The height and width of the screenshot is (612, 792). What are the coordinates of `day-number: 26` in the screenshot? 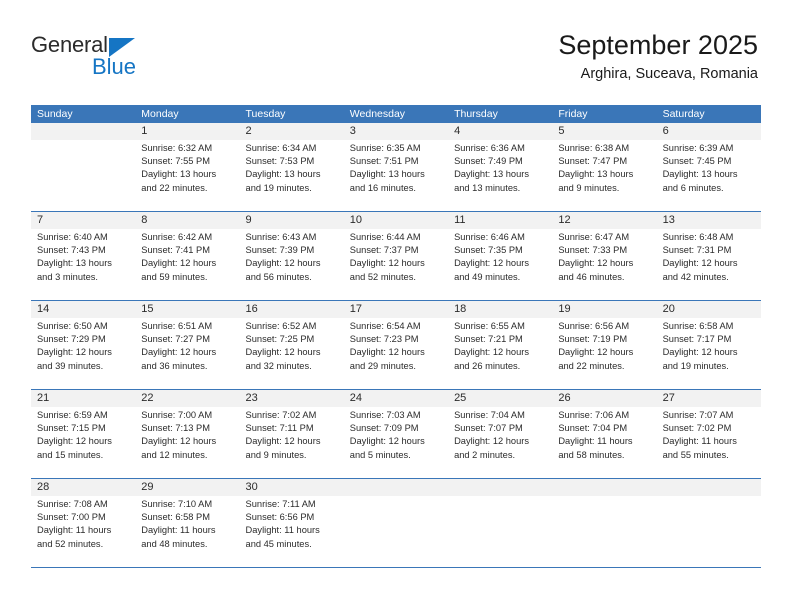 It's located at (604, 398).